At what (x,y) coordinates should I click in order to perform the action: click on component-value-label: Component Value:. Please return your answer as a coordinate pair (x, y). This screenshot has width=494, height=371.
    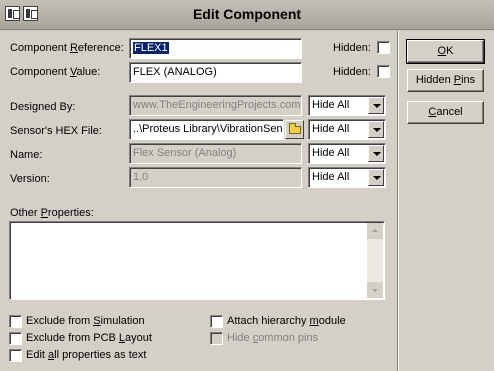
    Looking at the image, I should click on (55, 72).